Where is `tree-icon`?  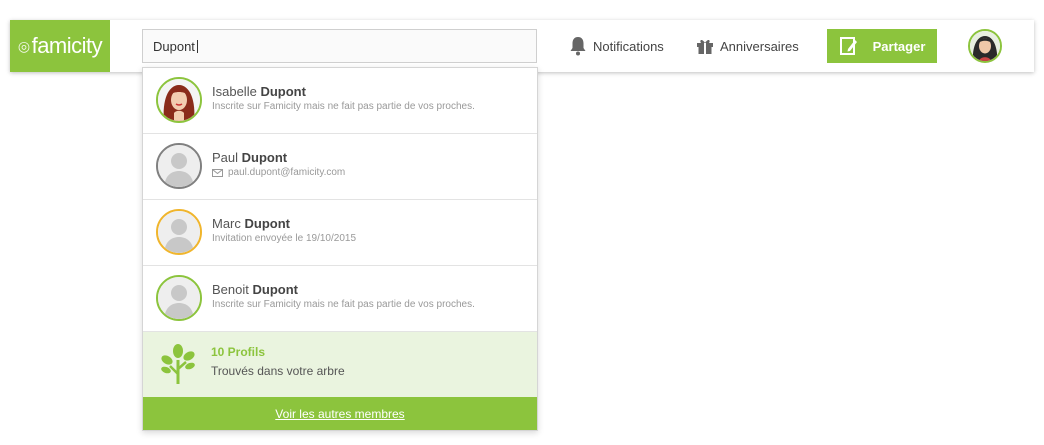 tree-icon is located at coordinates (178, 364).